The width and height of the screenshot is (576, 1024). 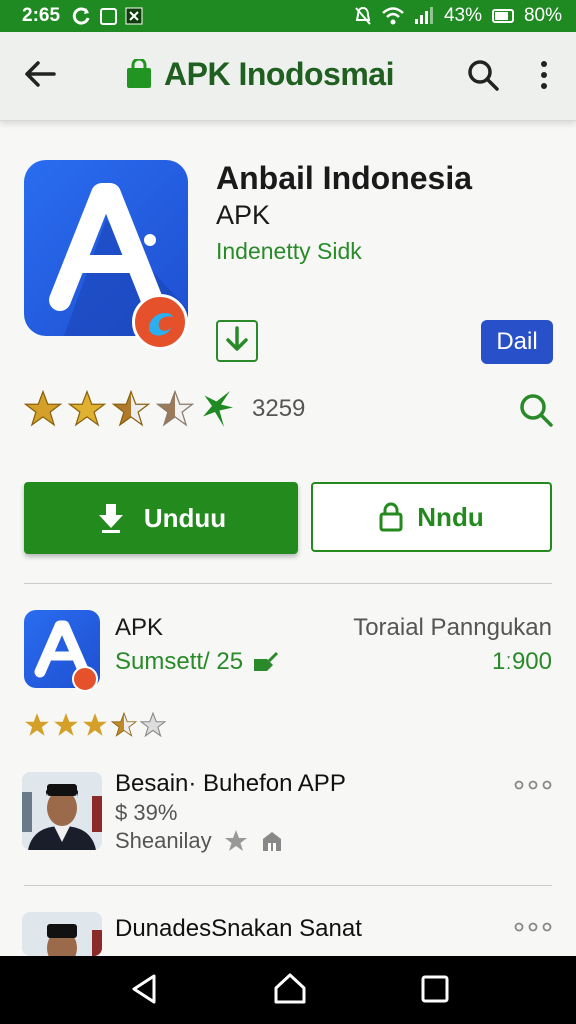 What do you see at coordinates (145, 989) in the screenshot?
I see `nav-back-icon` at bounding box center [145, 989].